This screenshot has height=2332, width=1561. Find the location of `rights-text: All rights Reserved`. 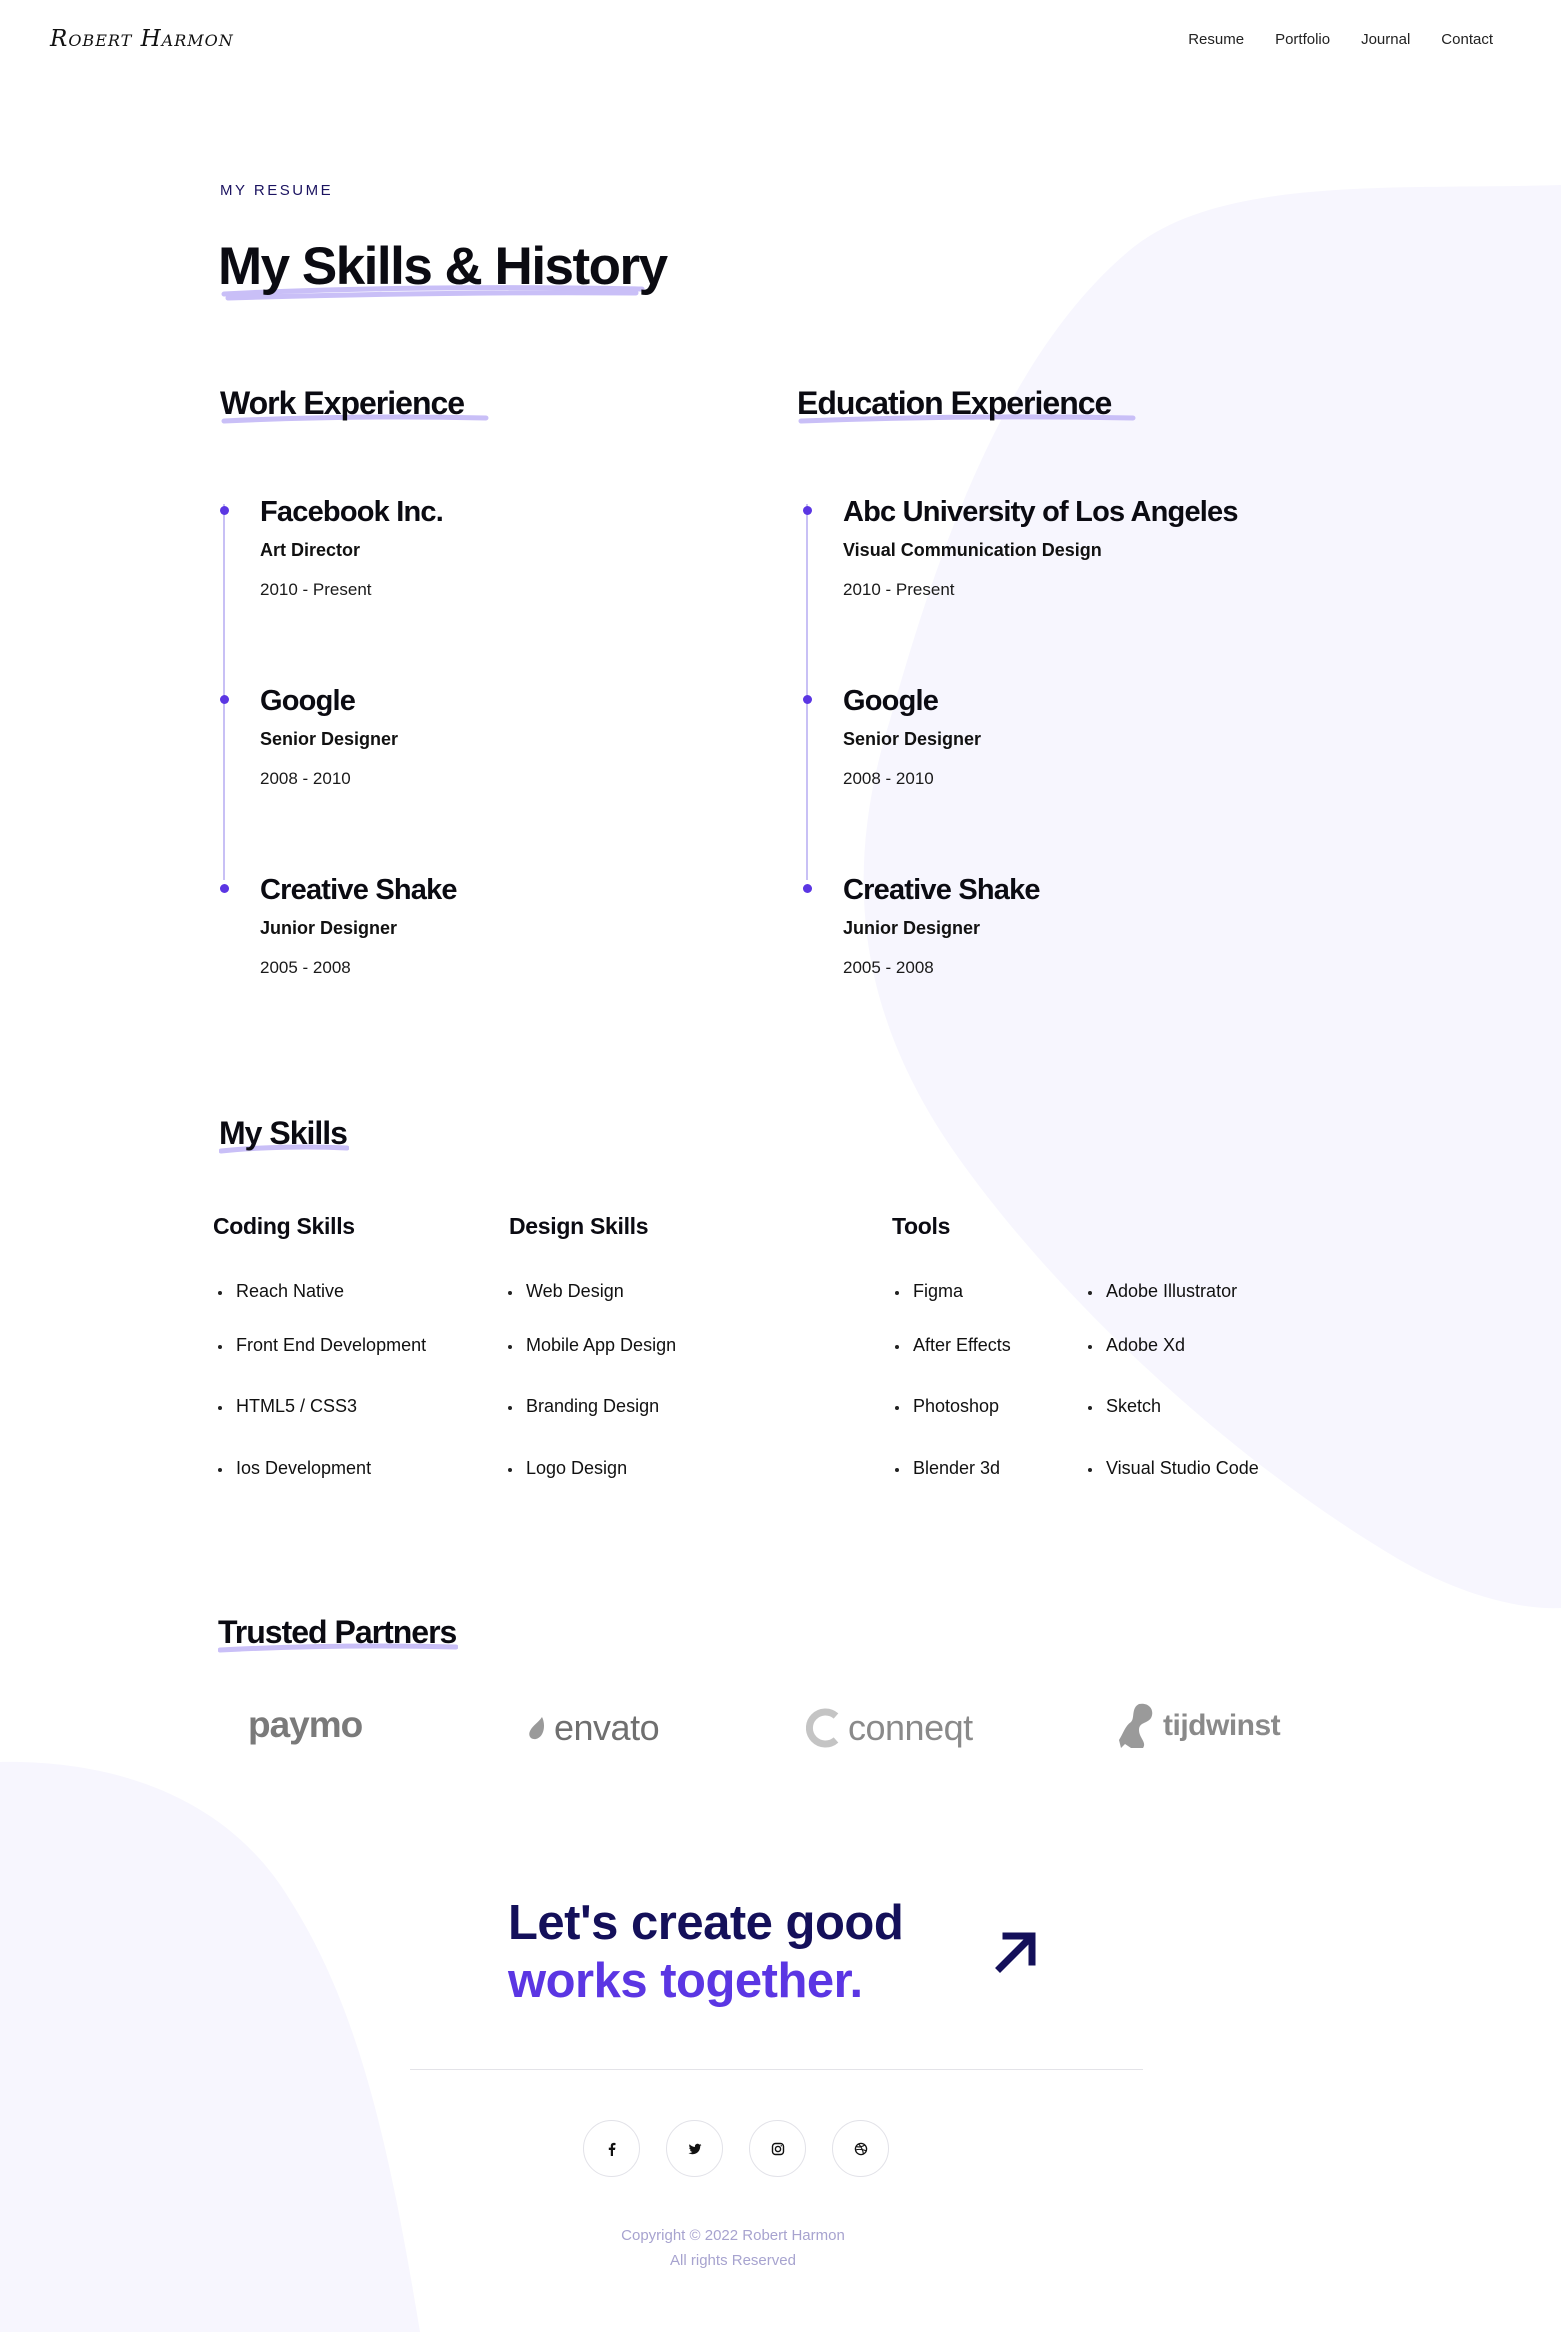

rights-text: All rights Reserved is located at coordinates (733, 2260).